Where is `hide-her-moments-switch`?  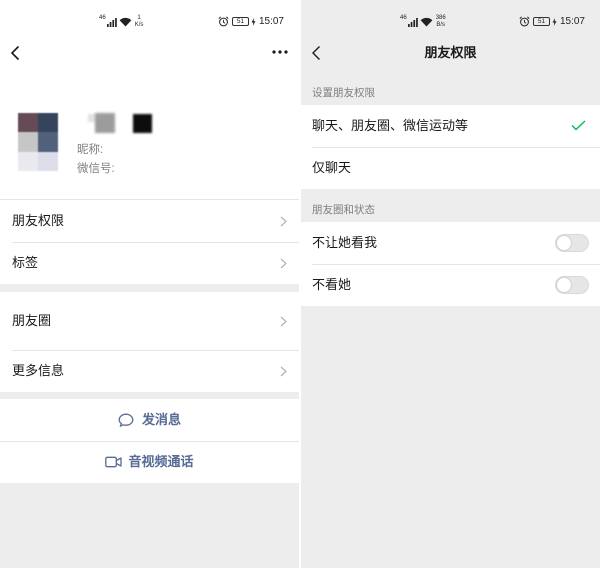 hide-her-moments-switch is located at coordinates (572, 285).